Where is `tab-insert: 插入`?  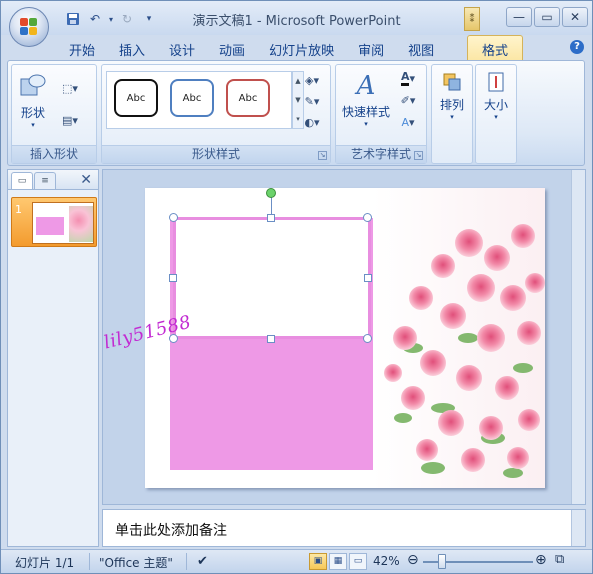 tab-insert: 插入 is located at coordinates (132, 48).